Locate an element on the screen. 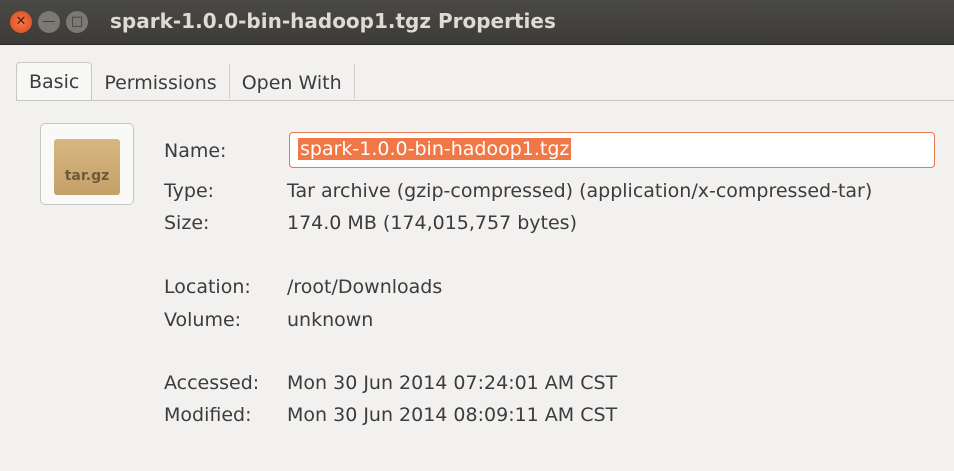  name-input-value: spark-1.0.0-bin-hadoop1.tgz is located at coordinates (435, 149).